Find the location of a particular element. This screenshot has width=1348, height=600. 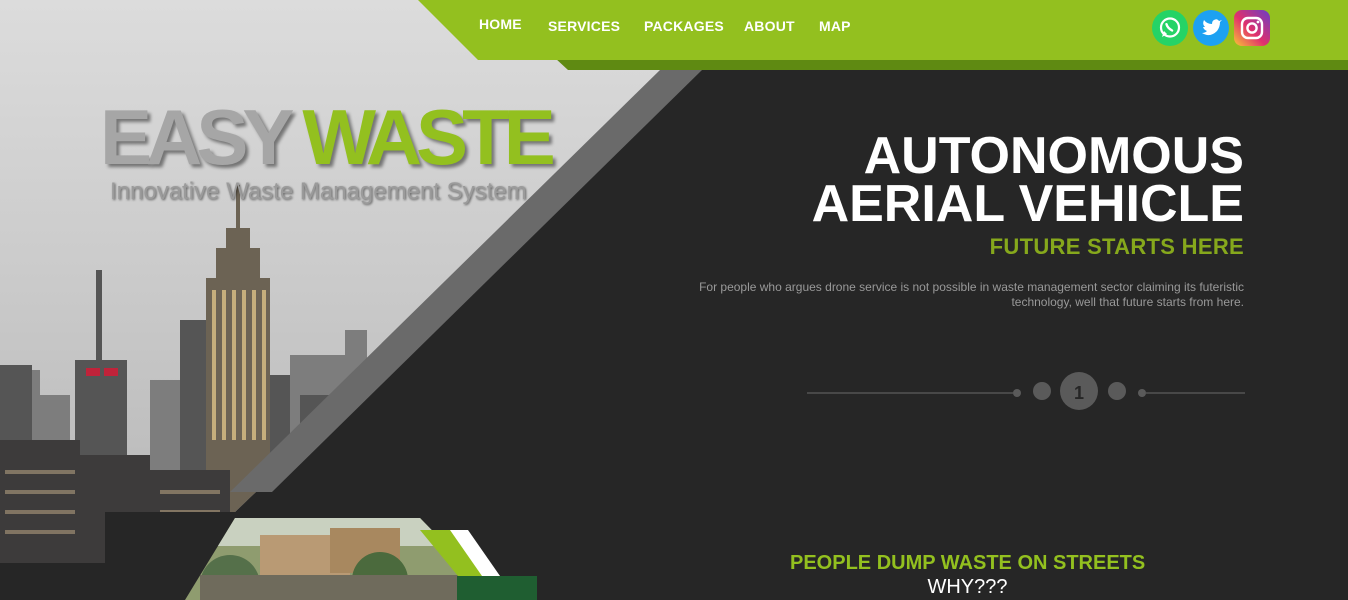

nav-about: ABOUT is located at coordinates (769, 26).